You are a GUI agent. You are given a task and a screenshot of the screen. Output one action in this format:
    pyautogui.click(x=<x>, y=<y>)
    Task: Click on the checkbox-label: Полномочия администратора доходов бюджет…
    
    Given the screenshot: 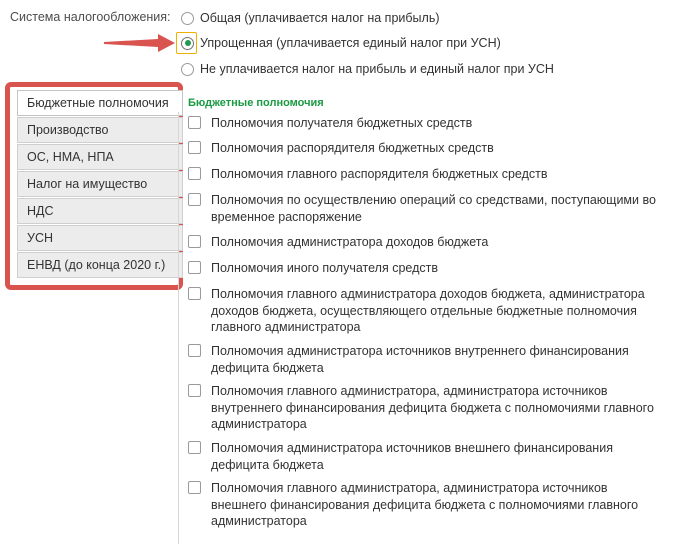 What is the action you would take?
    pyautogui.click(x=350, y=242)
    